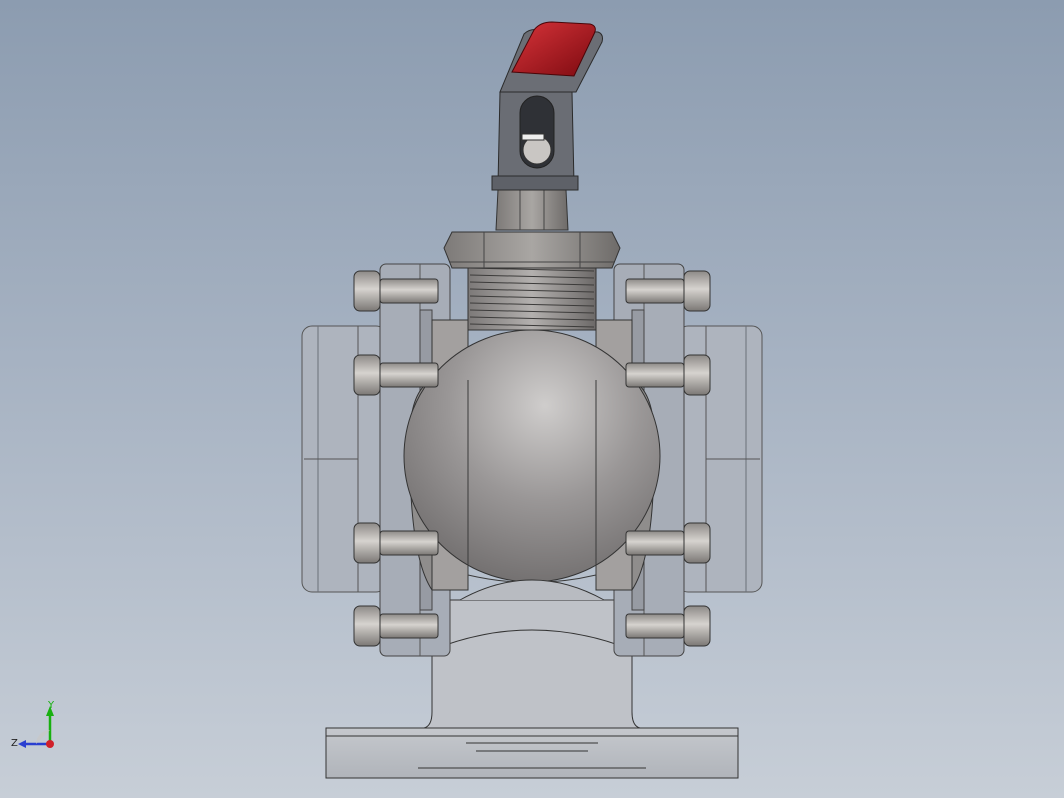 The height and width of the screenshot is (798, 1064). I want to click on valve-handle, so click(547, 106).